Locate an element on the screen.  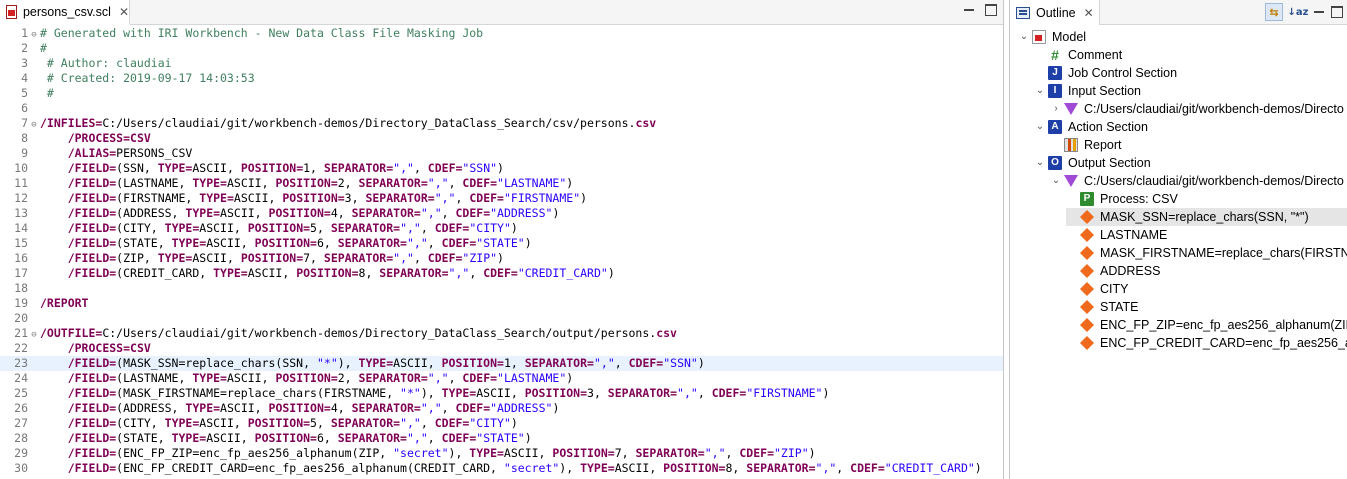
outline-node: ⌄ A Action Section is located at coordinates (1091, 127).